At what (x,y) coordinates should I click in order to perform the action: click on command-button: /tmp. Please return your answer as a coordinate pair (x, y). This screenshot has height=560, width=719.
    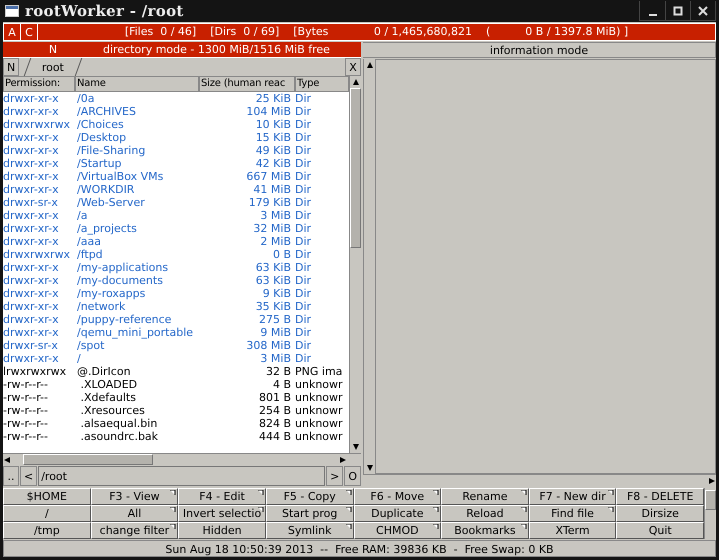
    Looking at the image, I should click on (47, 530).